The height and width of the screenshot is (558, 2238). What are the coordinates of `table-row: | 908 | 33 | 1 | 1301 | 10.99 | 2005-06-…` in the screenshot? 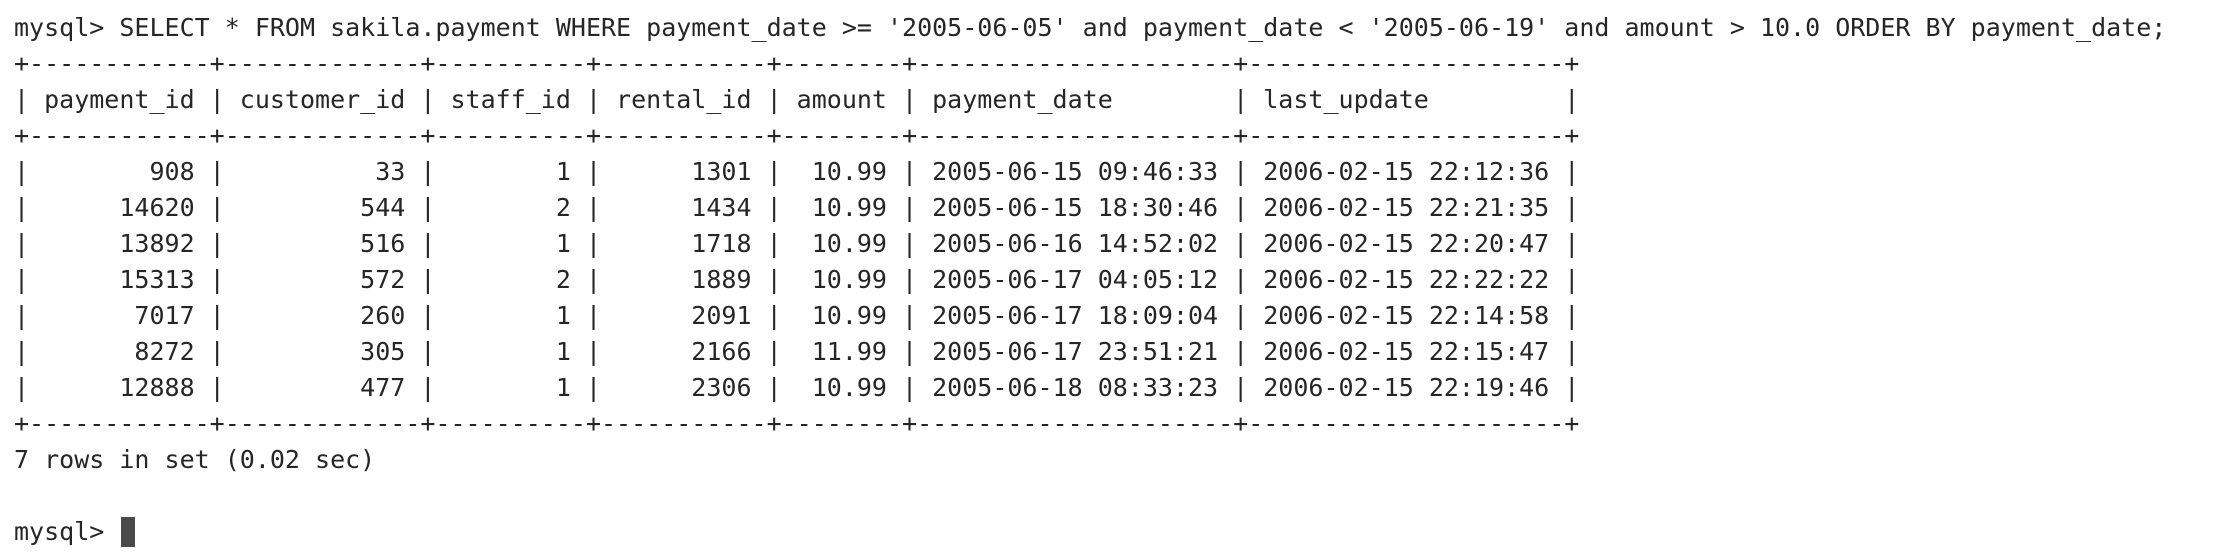 It's located at (797, 171).